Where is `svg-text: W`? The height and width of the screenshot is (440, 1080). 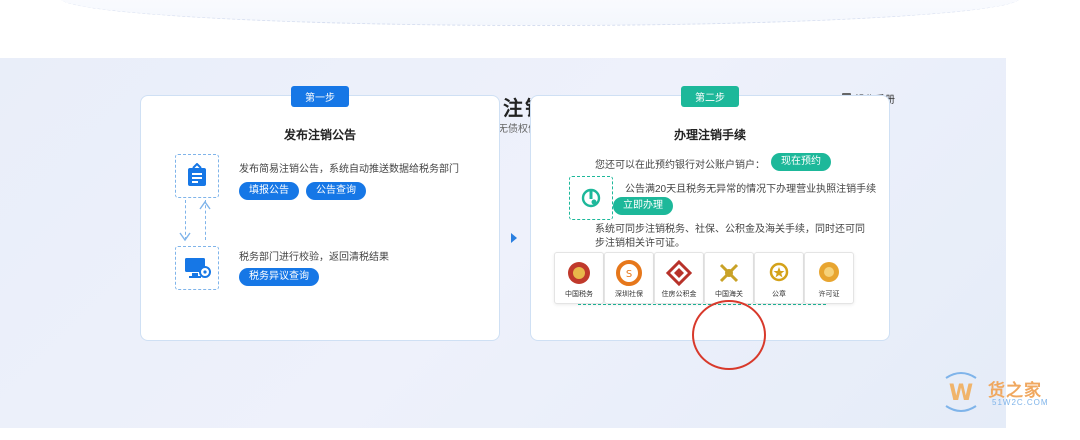
svg-text: W is located at coordinates (961, 393).